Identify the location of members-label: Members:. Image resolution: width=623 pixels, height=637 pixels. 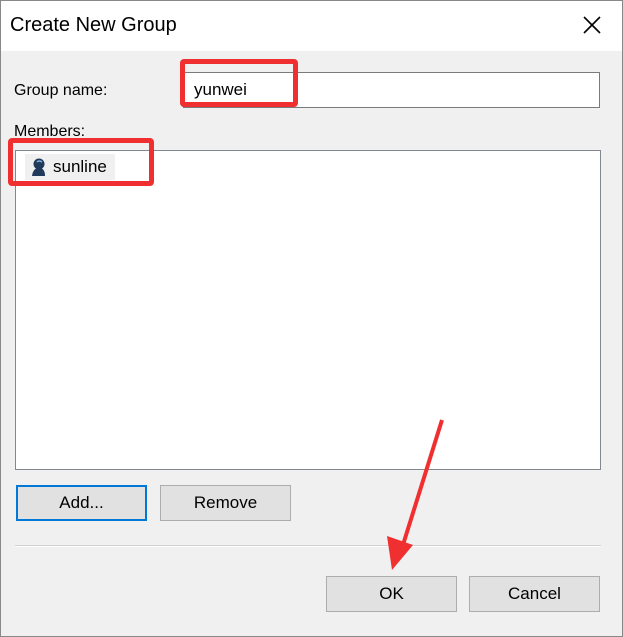
(50, 131).